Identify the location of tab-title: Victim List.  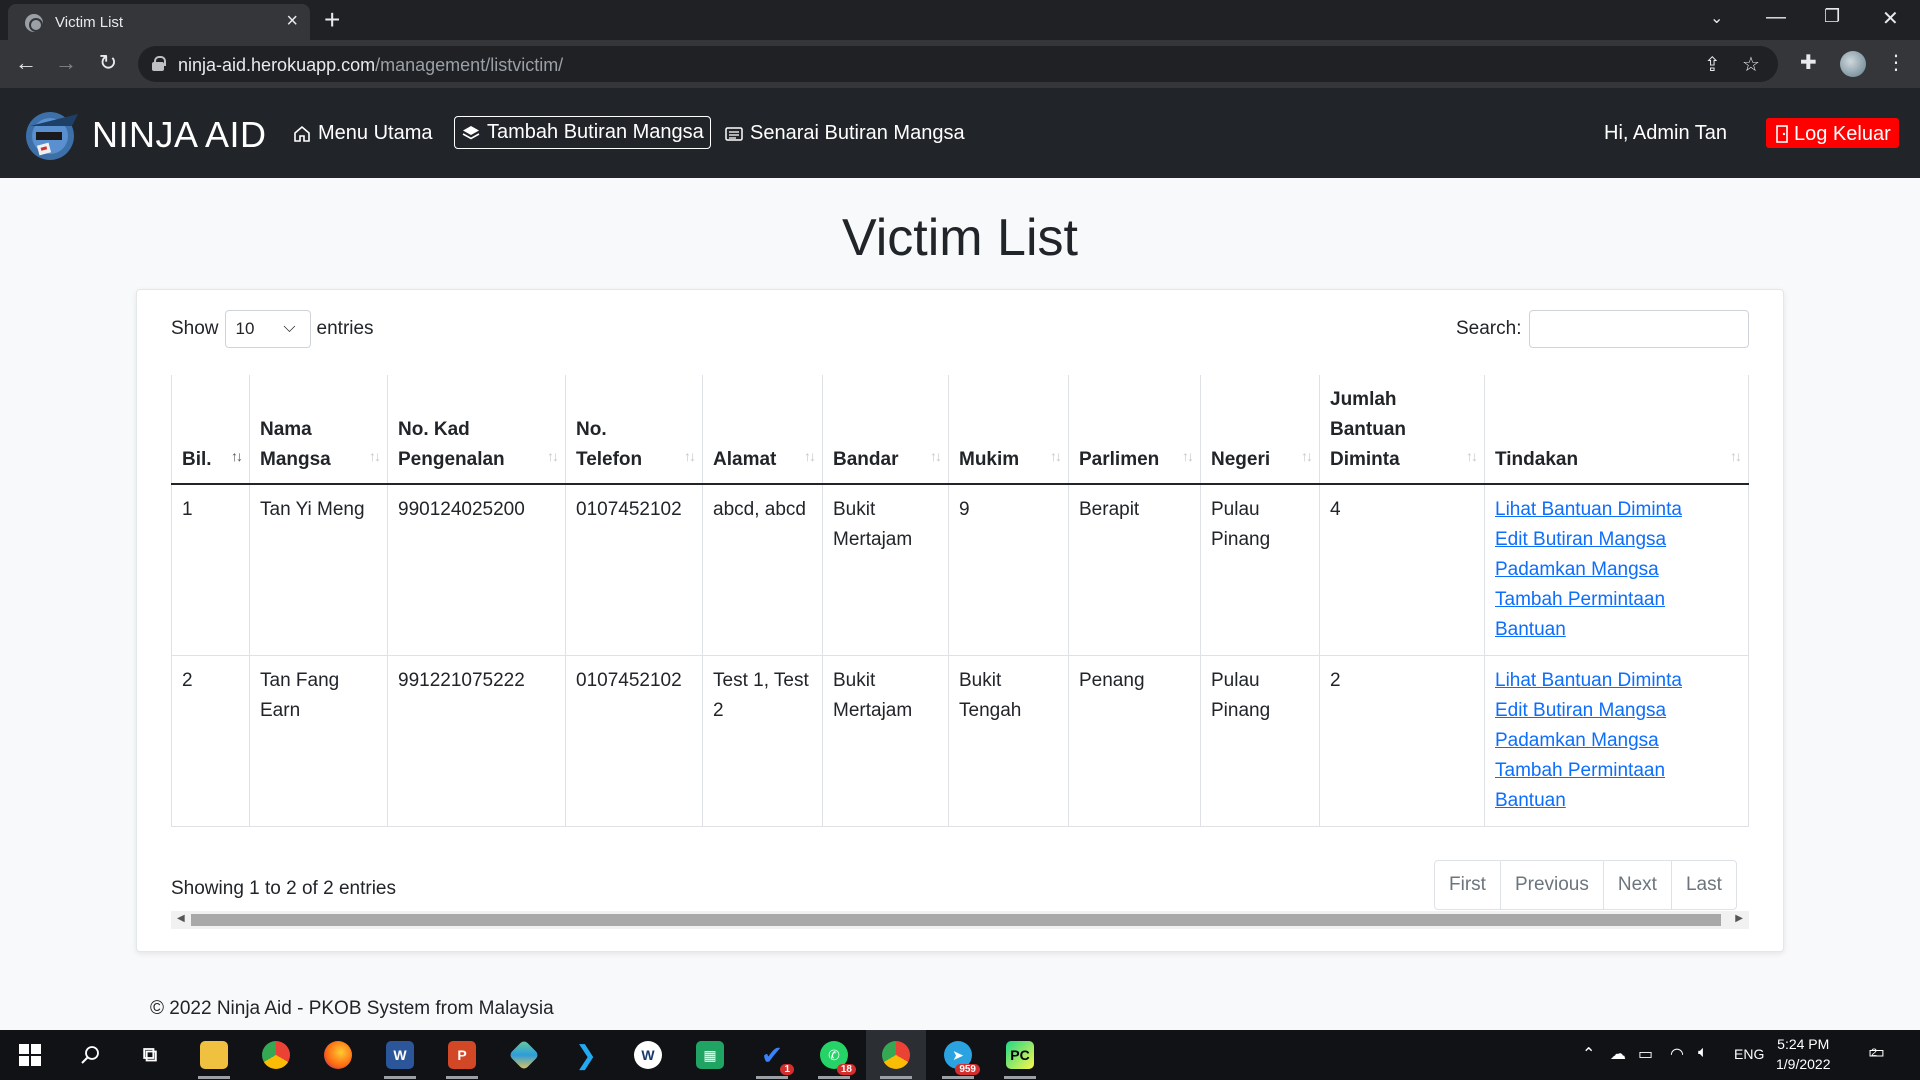
(89, 22).